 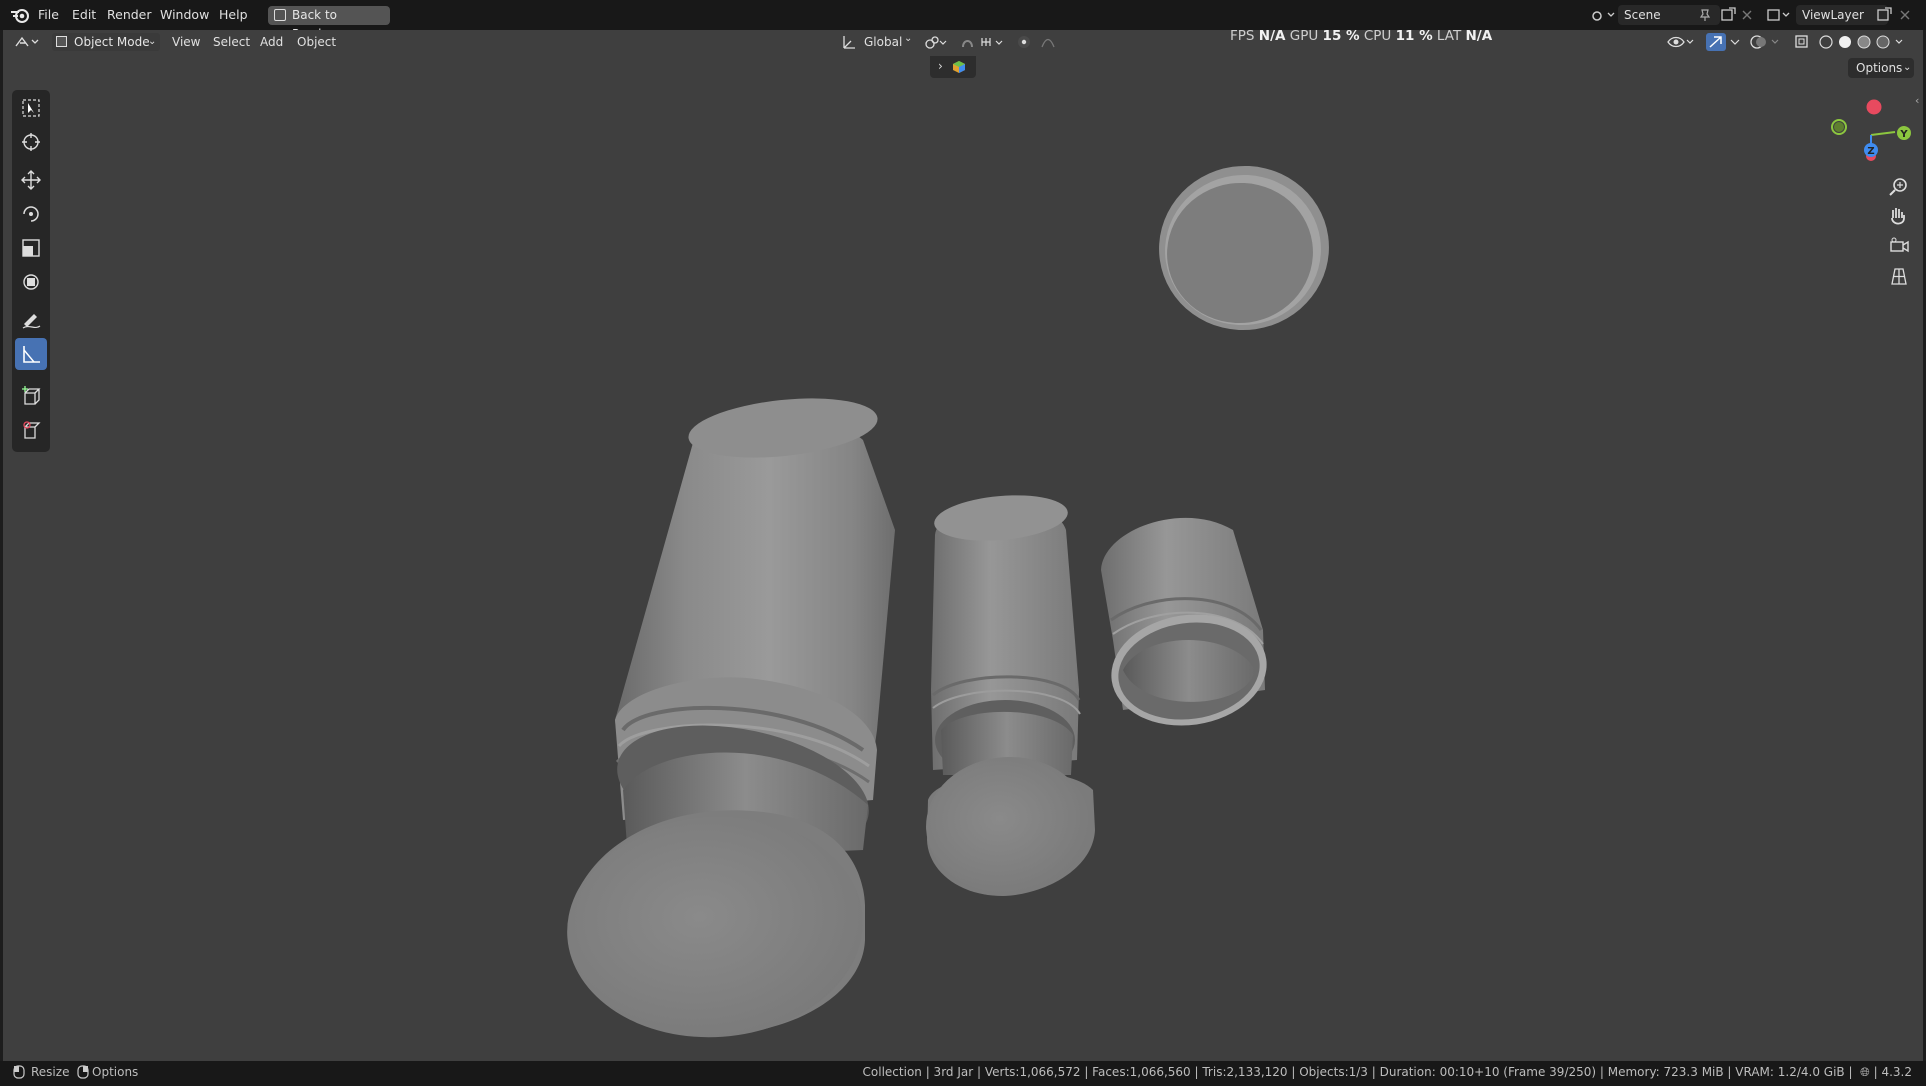 What do you see at coordinates (937, 42) in the screenshot?
I see `pivot-point-icon` at bounding box center [937, 42].